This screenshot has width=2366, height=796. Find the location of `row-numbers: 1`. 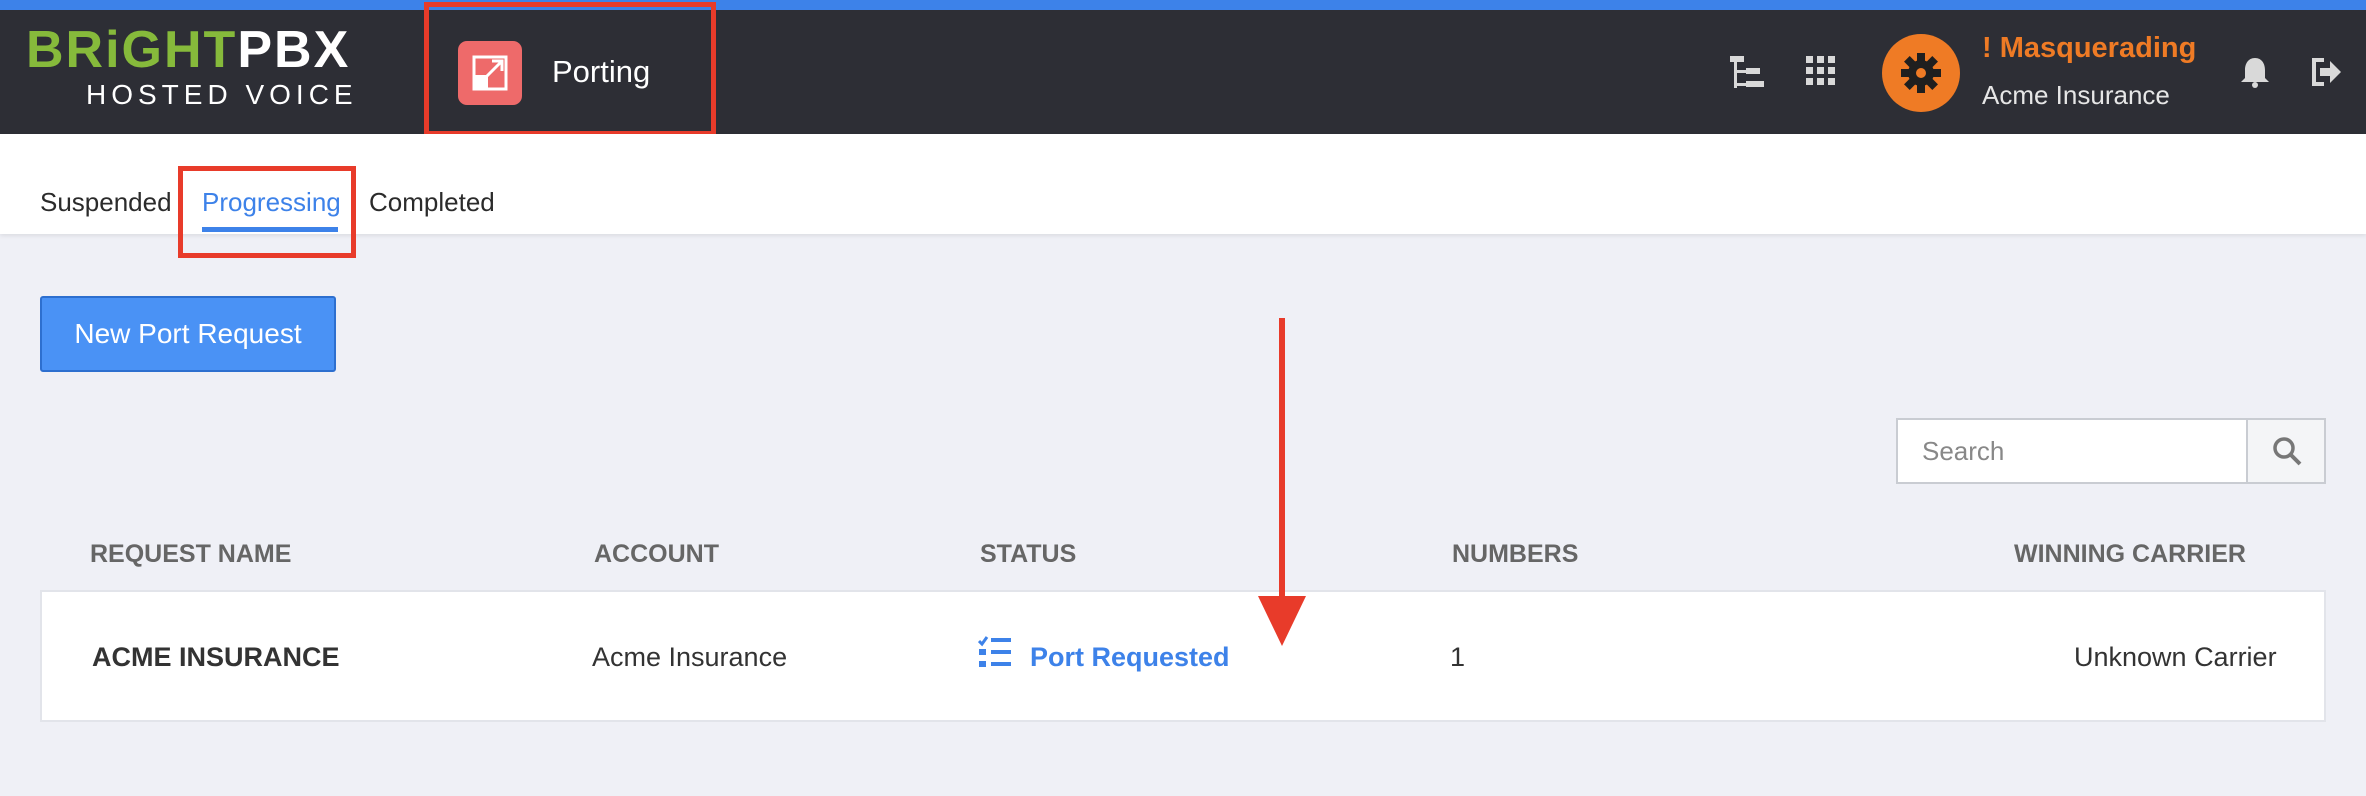

row-numbers: 1 is located at coordinates (1458, 657).